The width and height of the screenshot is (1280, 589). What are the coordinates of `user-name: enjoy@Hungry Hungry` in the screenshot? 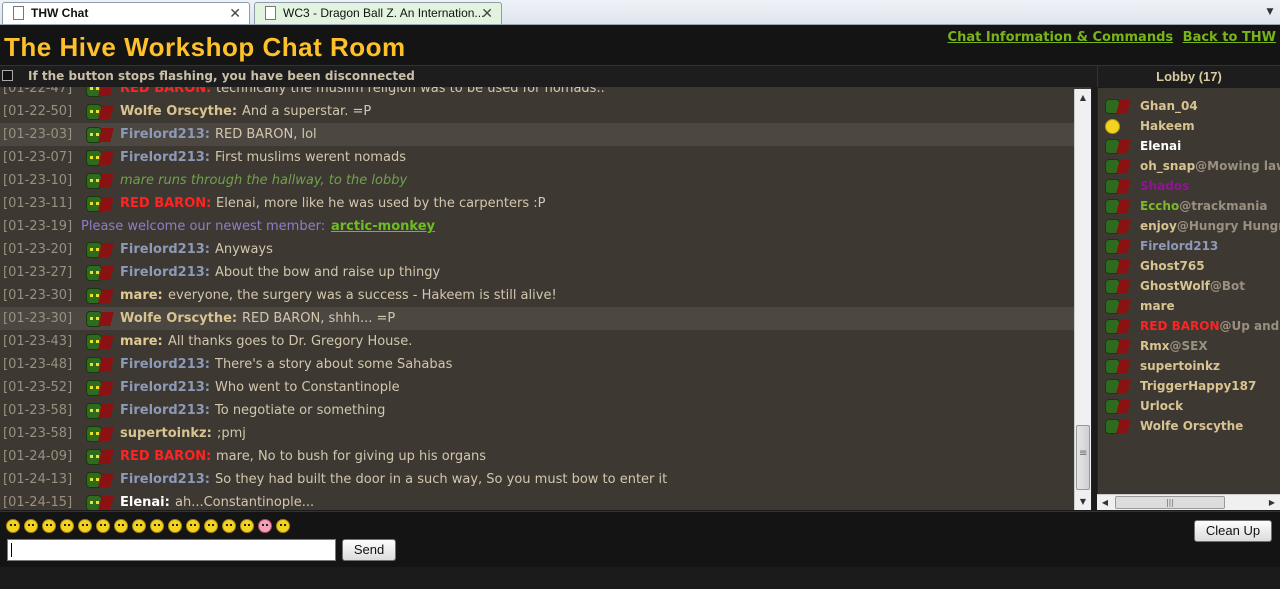 It's located at (1210, 226).